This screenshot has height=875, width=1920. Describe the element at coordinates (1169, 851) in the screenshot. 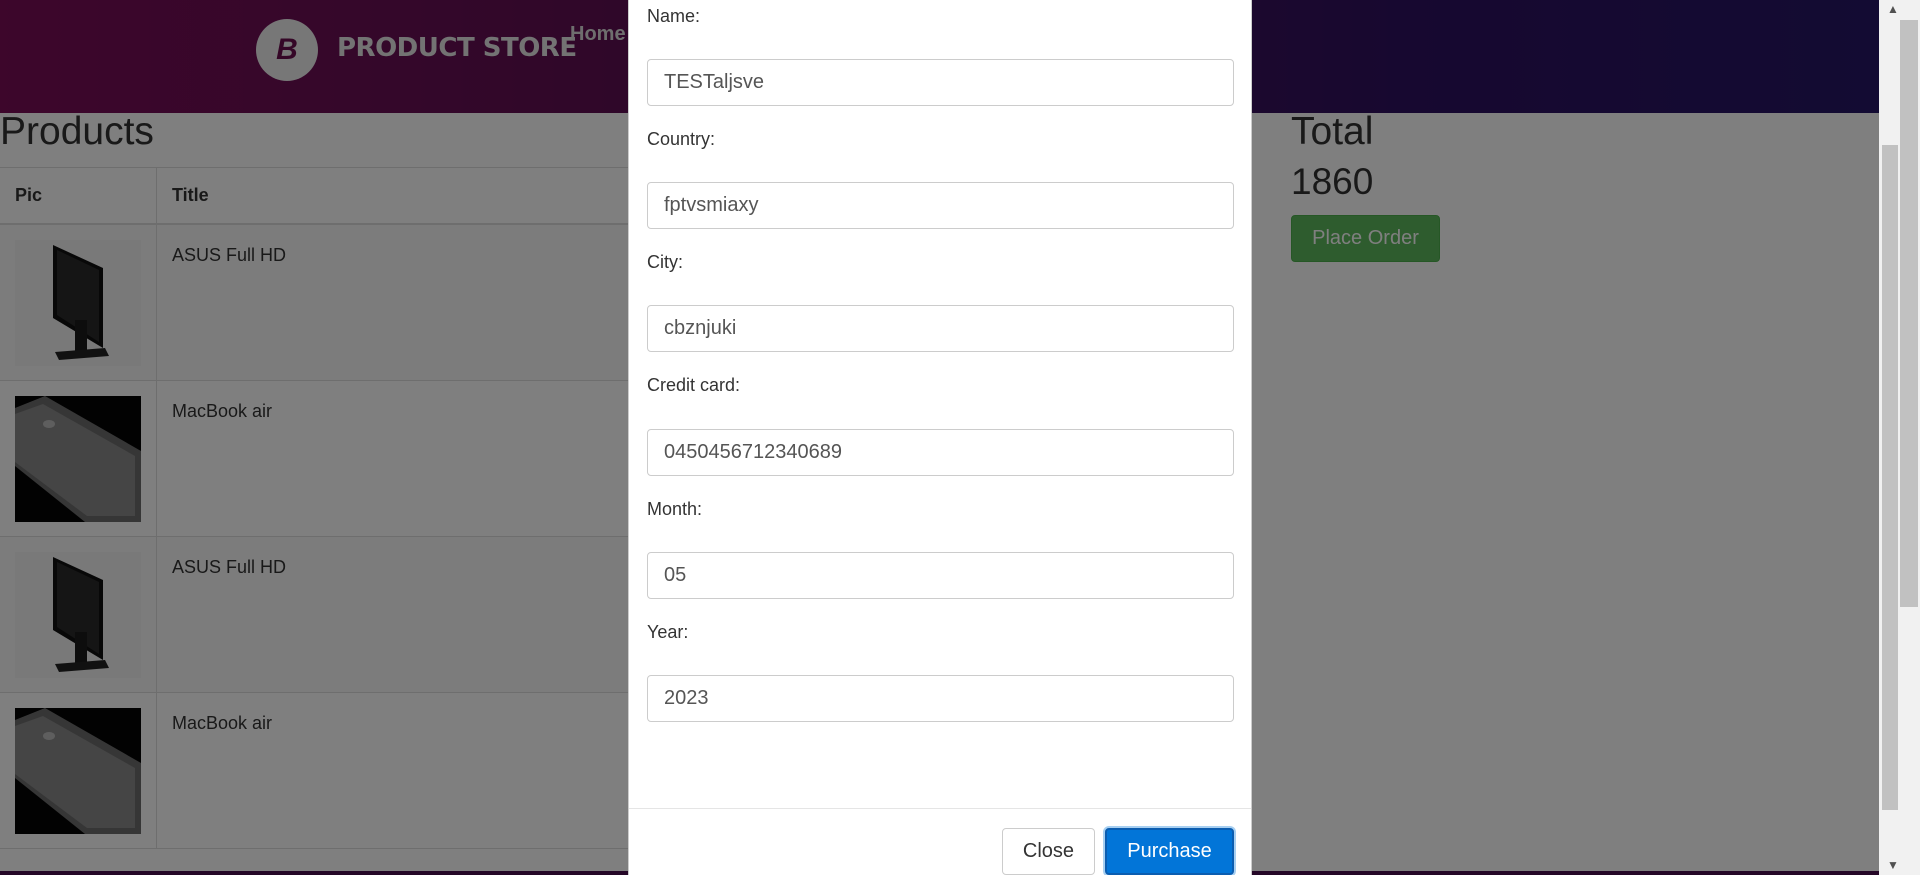

I see `purchase-button: Purchase` at that location.